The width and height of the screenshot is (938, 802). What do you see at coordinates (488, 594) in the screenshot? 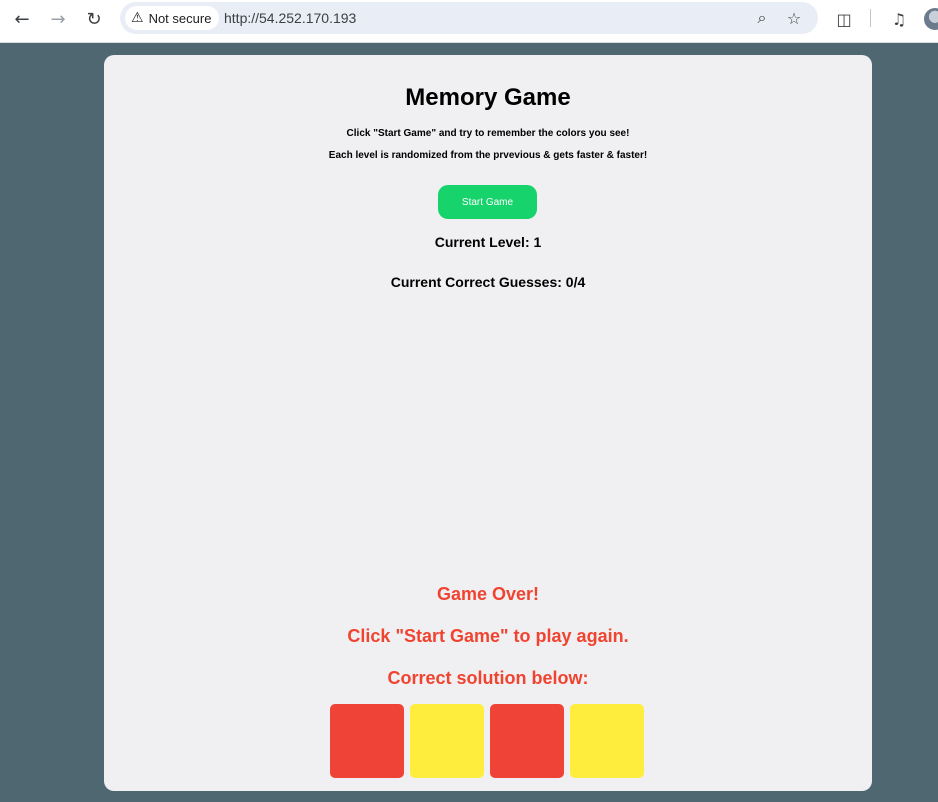
I see `game-over-message: Game Over!` at bounding box center [488, 594].